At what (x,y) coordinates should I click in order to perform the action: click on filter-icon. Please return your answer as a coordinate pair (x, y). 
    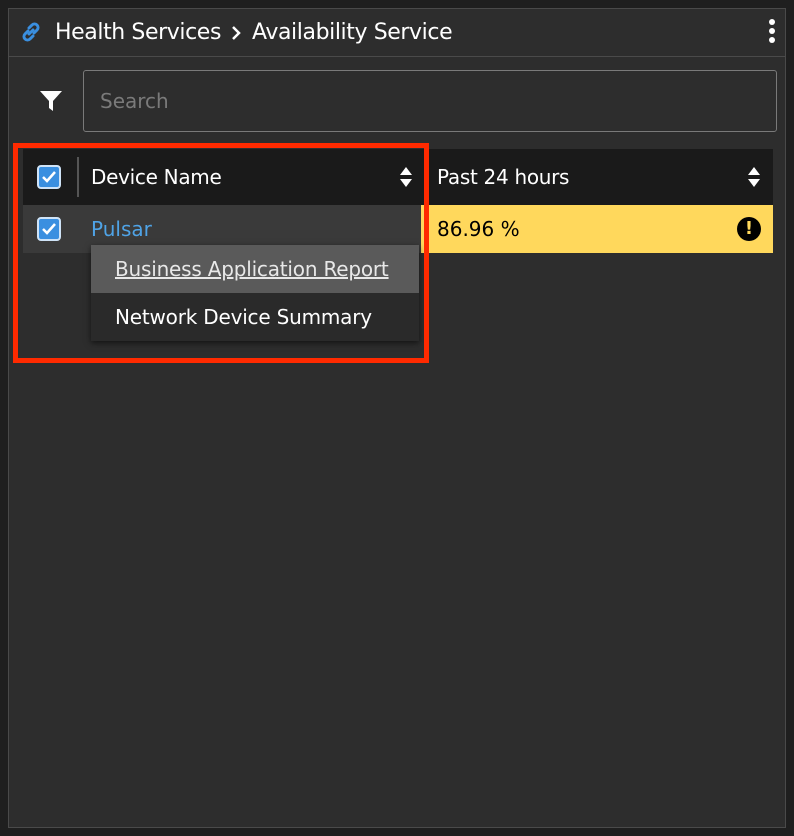
    Looking at the image, I should click on (51, 101).